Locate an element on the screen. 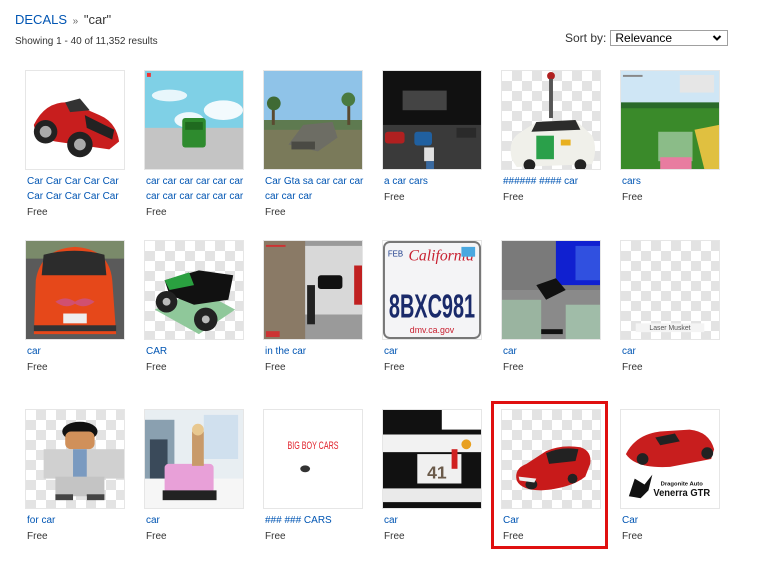  street-view-car-image is located at coordinates (553, 120).